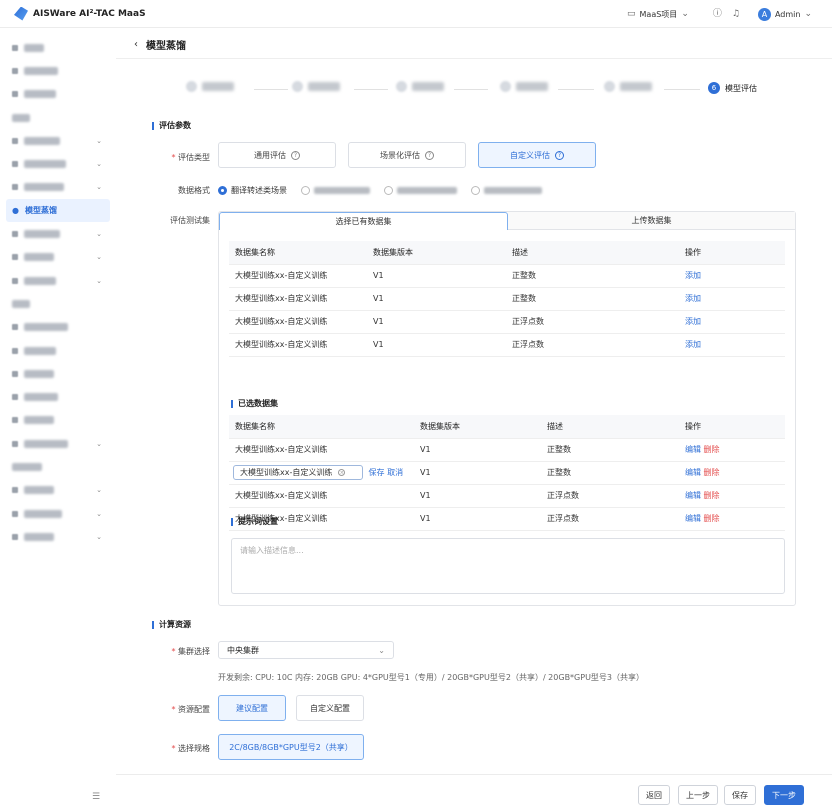  Describe the element at coordinates (96, 797) in the screenshot. I see `collapse-sidebar-icon: ☰` at that location.